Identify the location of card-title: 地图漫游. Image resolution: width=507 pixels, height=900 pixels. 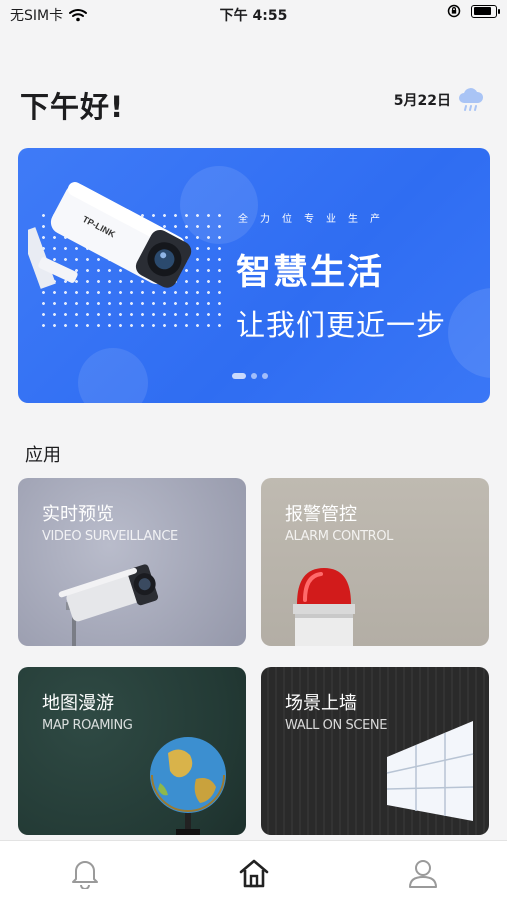
(78, 703).